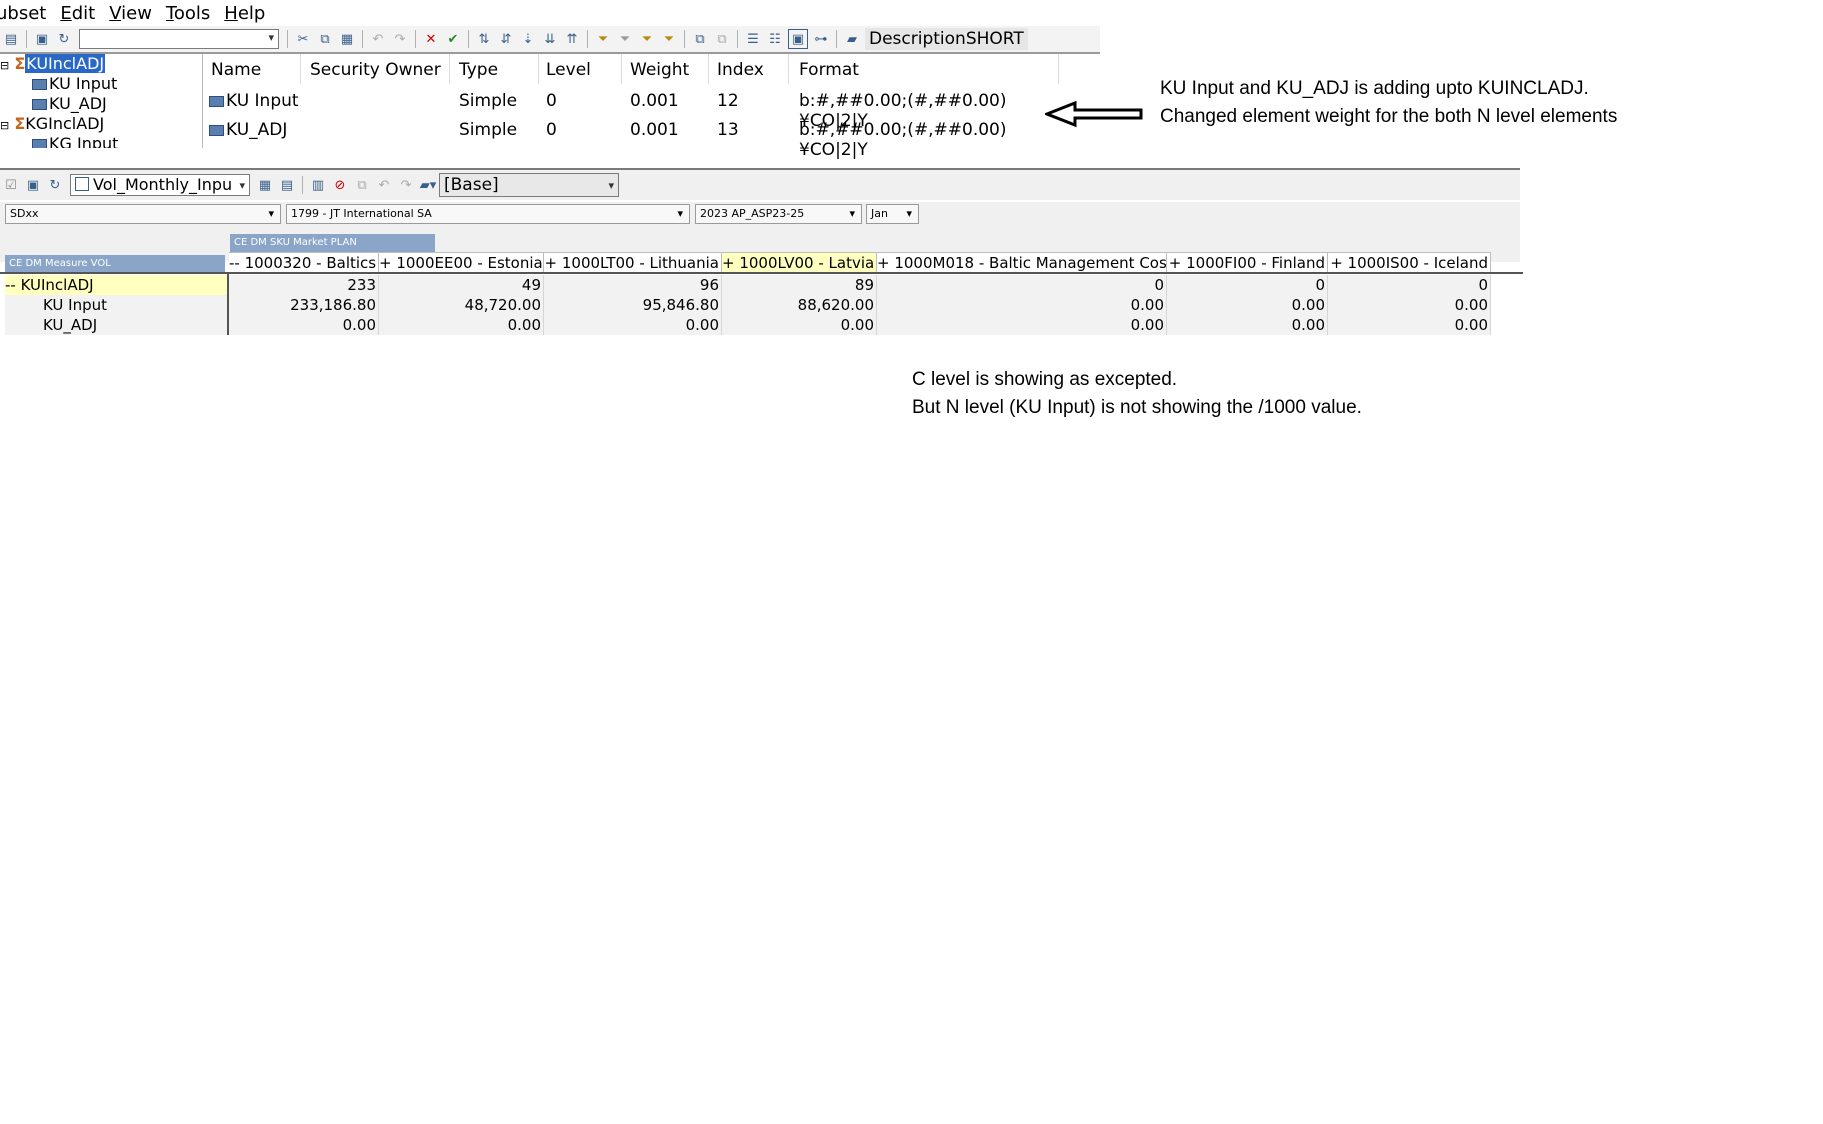  I want to click on tree-view-icon: ▣, so click(798, 39).